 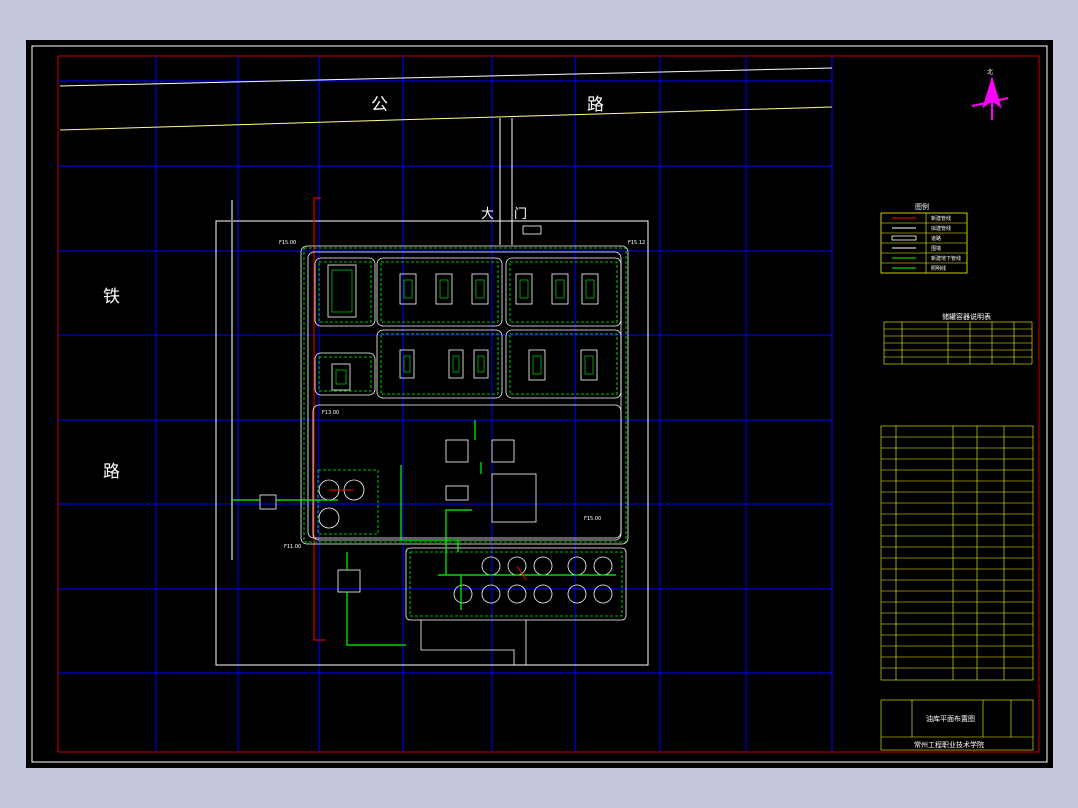 I want to click on legend, so click(x=924, y=243).